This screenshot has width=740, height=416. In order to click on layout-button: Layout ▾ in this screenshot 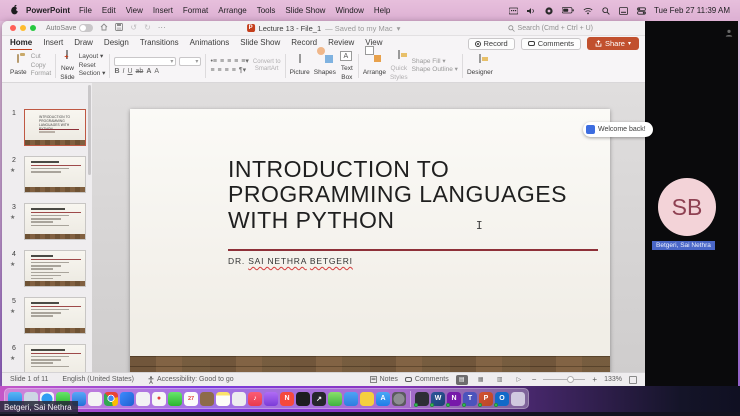, I will do `click(92, 57)`.